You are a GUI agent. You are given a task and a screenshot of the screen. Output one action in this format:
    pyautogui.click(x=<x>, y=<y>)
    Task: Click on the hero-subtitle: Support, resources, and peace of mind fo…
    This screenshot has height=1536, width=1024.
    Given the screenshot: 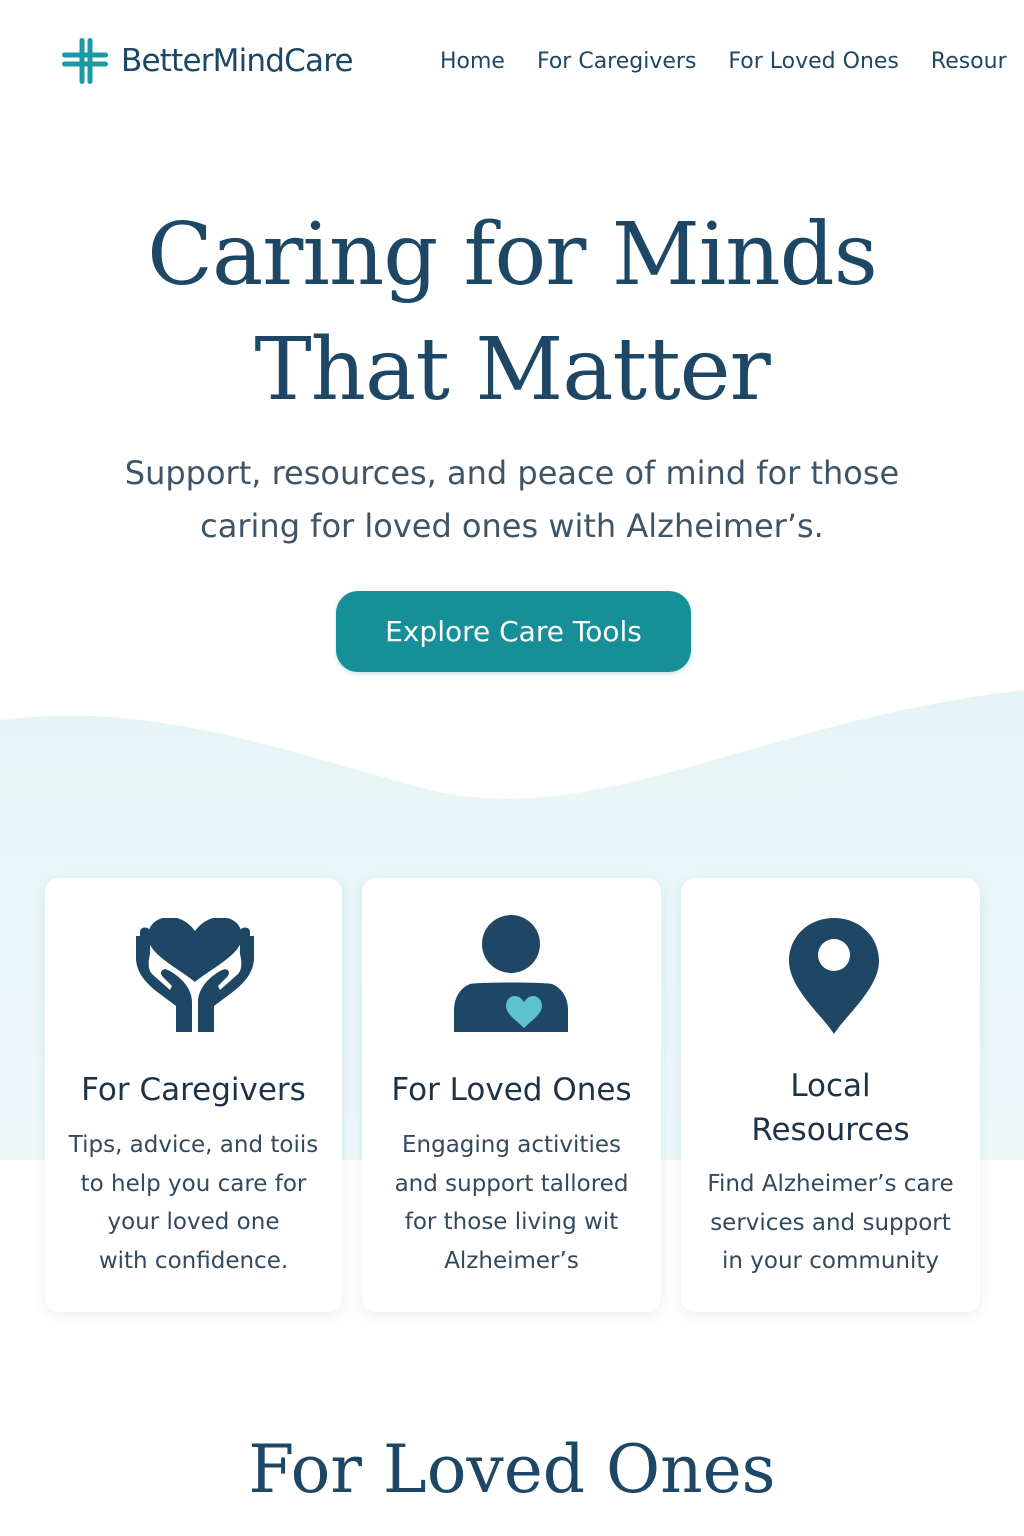 What is the action you would take?
    pyautogui.click(x=512, y=500)
    